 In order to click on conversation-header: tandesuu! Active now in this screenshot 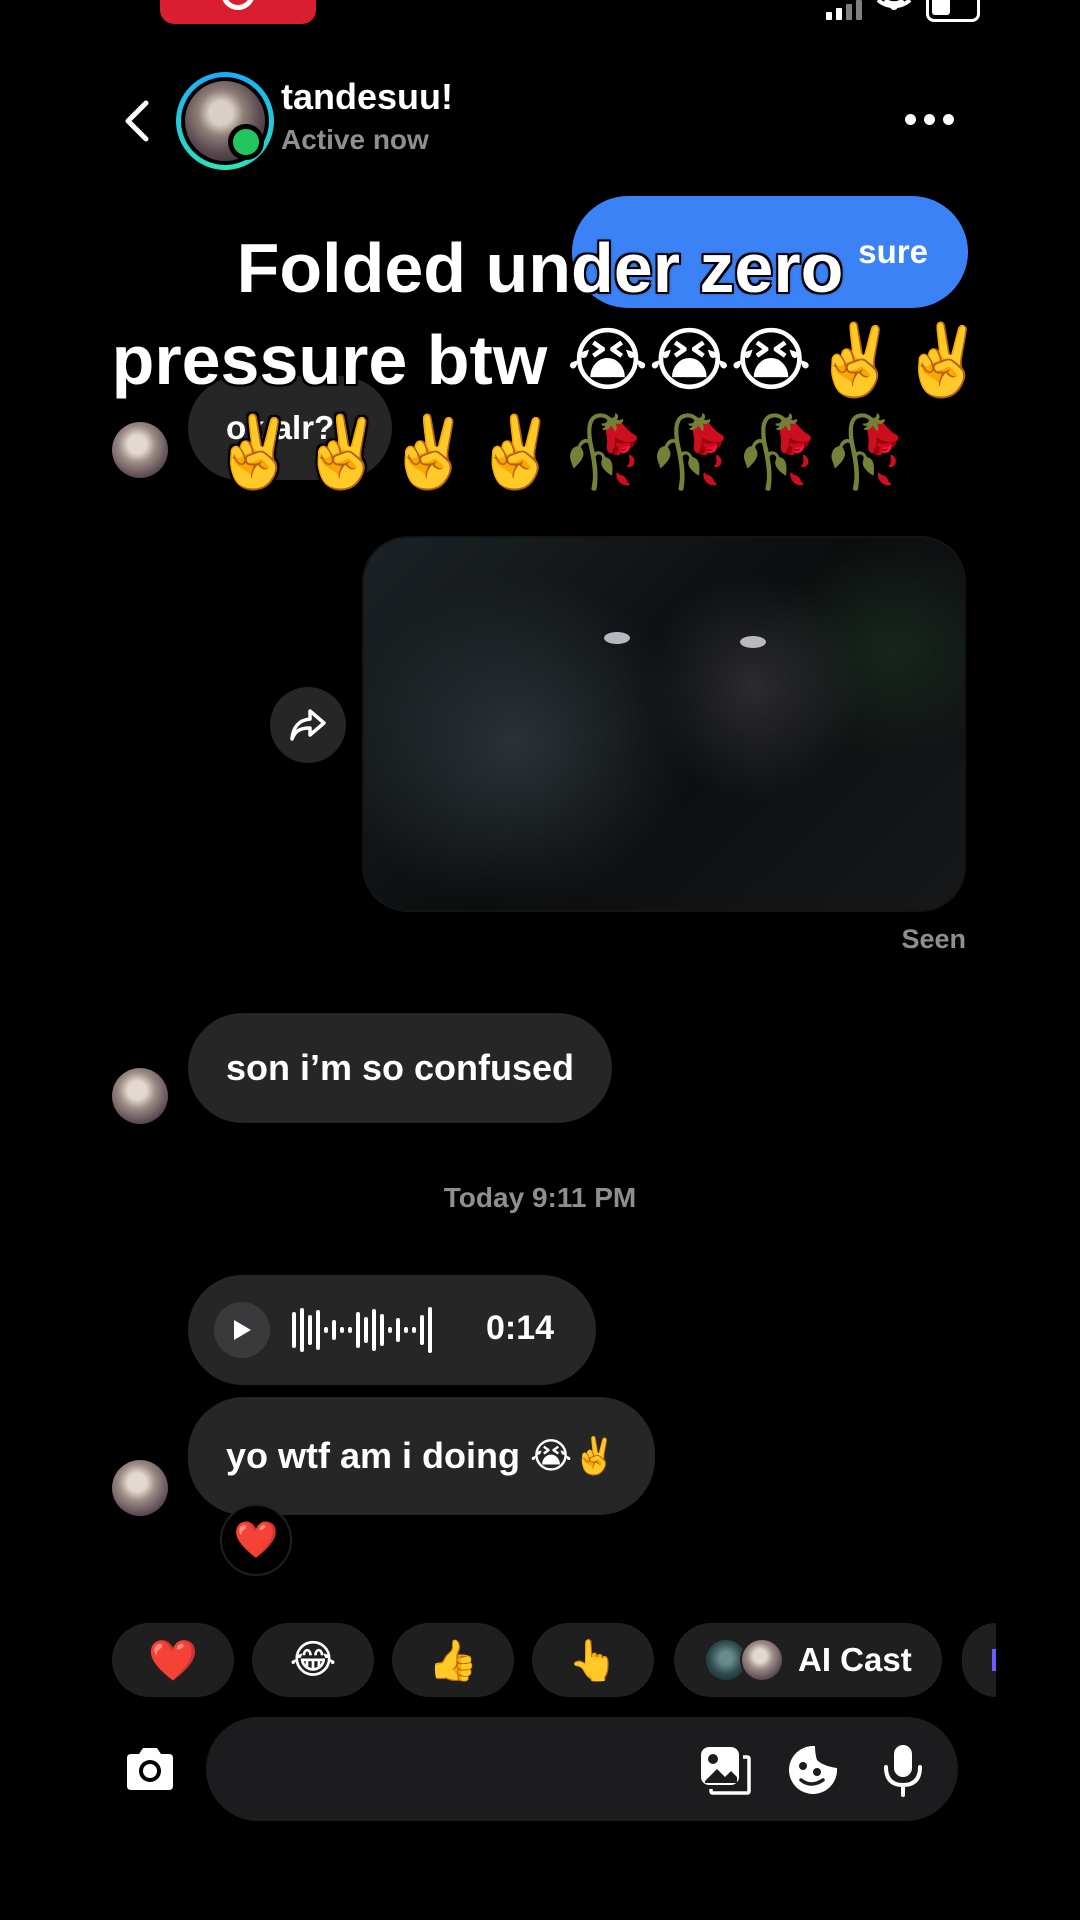, I will do `click(540, 122)`.